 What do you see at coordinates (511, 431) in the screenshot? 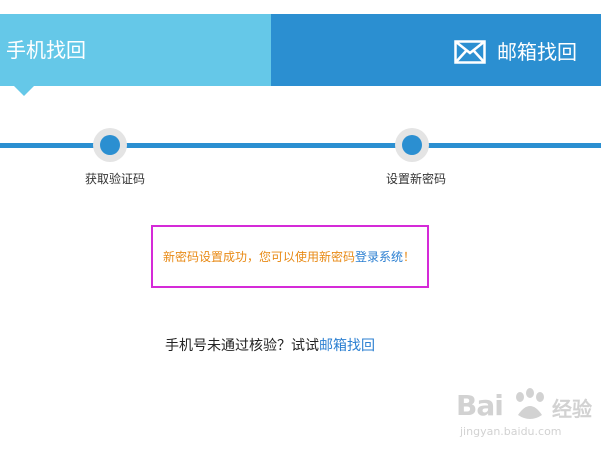
I see `watermark-url: jingyan.baidu.com` at bounding box center [511, 431].